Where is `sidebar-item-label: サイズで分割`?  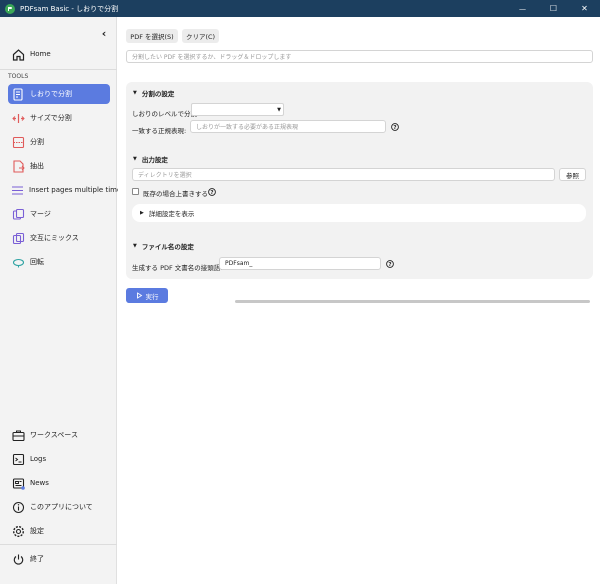
sidebar-item-label: サイズで分割 is located at coordinates (51, 118).